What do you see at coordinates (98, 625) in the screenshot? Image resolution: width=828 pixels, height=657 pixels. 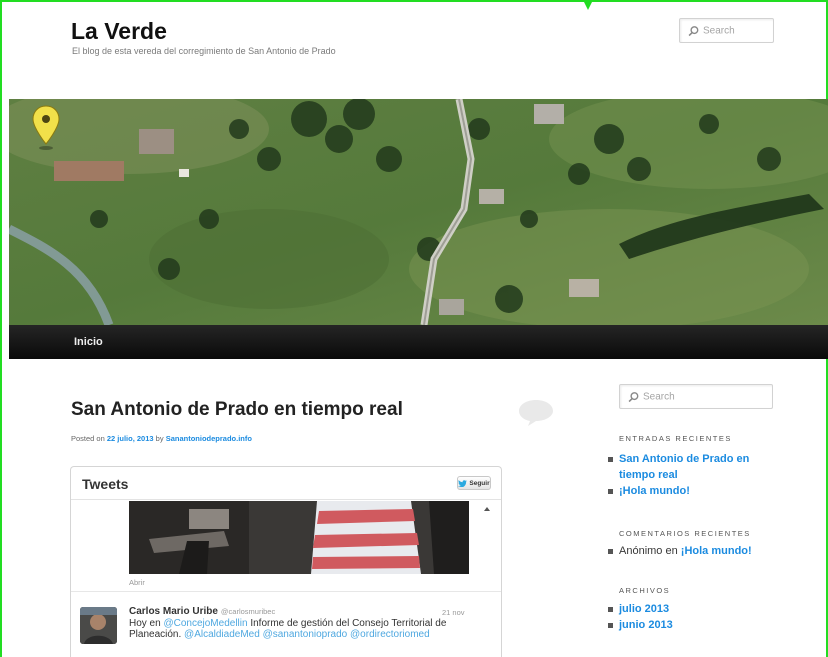 I see `avatar` at bounding box center [98, 625].